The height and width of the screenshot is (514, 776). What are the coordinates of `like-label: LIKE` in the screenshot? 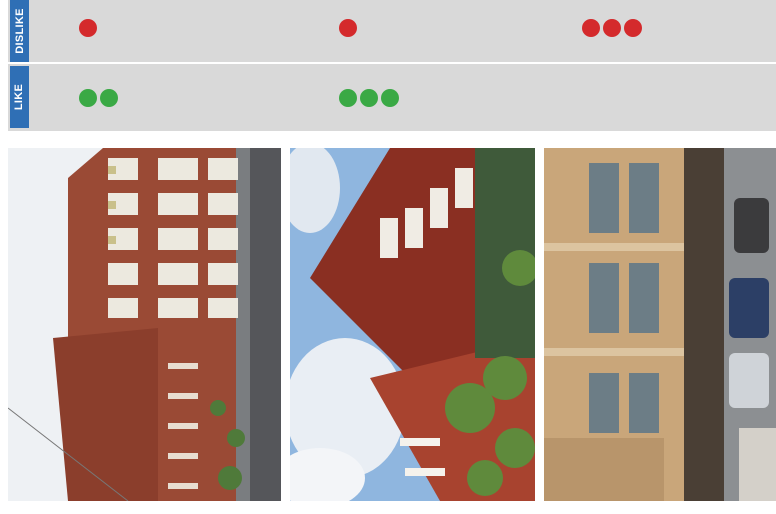 It's located at (19, 97).